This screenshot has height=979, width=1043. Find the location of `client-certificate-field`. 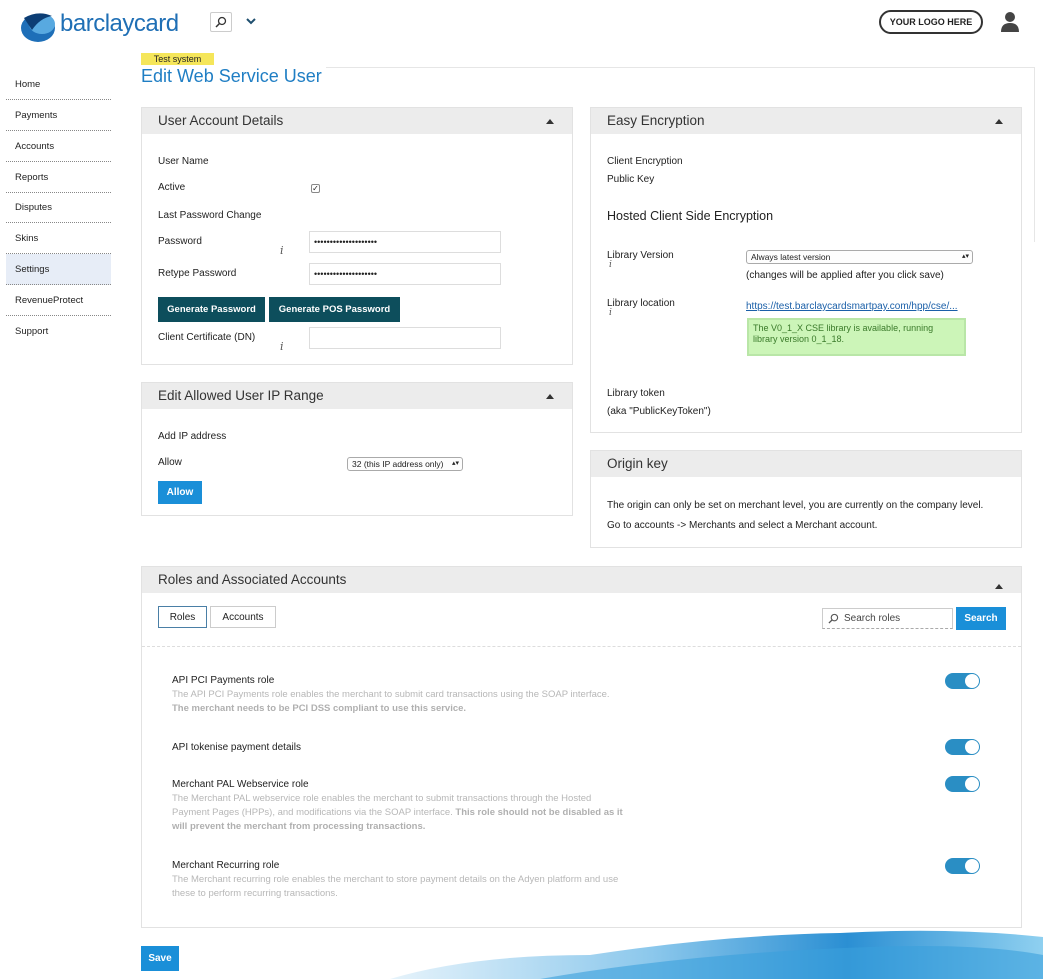

client-certificate-field is located at coordinates (405, 338).